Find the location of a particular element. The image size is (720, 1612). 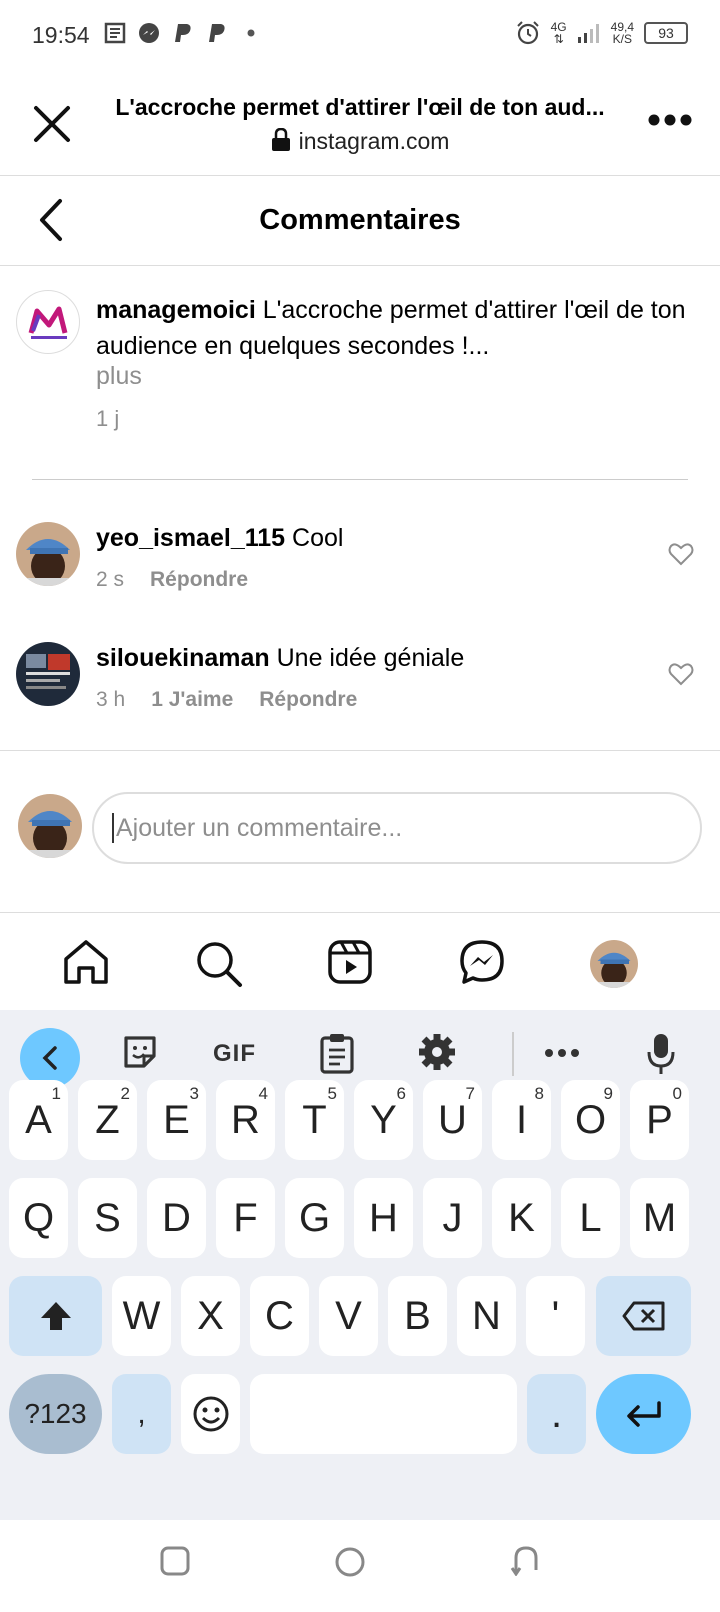

settings-gear-icon is located at coordinates (437, 1052).